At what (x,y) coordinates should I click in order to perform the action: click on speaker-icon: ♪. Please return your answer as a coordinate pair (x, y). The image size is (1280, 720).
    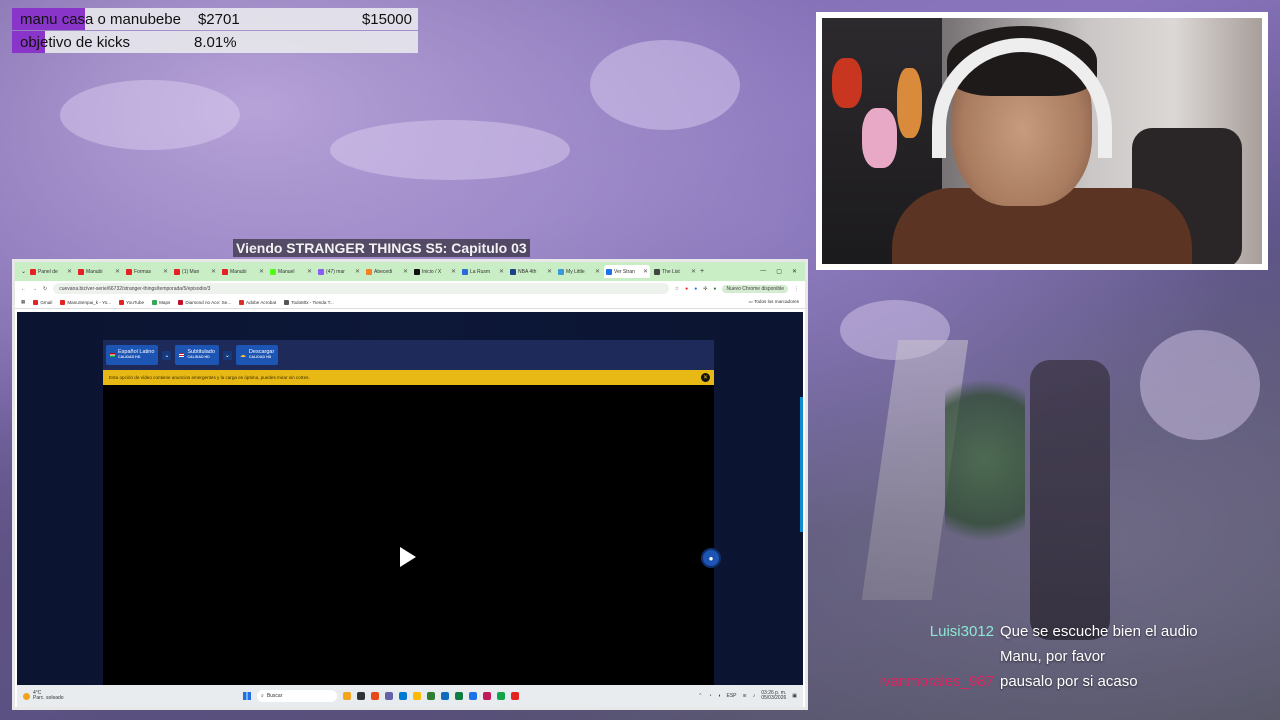
    Looking at the image, I should click on (754, 696).